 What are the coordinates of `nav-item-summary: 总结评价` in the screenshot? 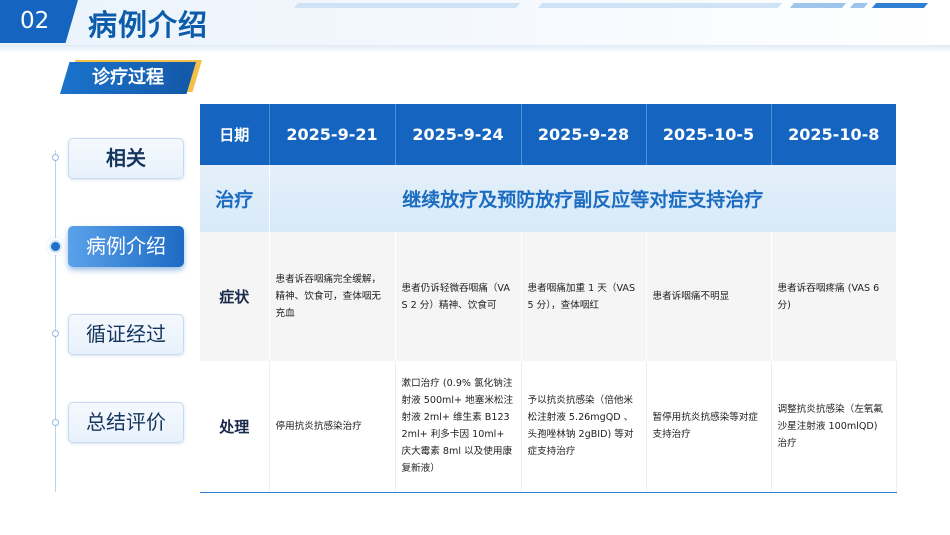 It's located at (126, 422).